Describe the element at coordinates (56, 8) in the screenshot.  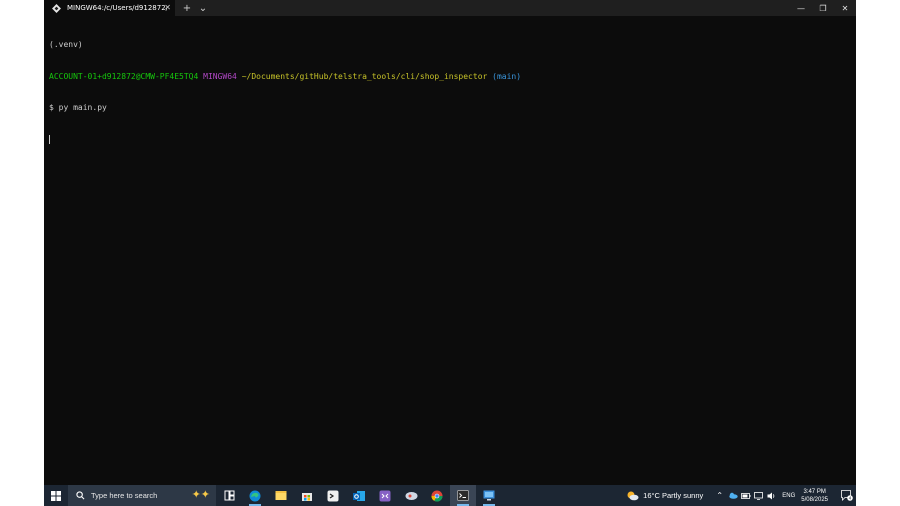
I see `git-bash-icon` at that location.